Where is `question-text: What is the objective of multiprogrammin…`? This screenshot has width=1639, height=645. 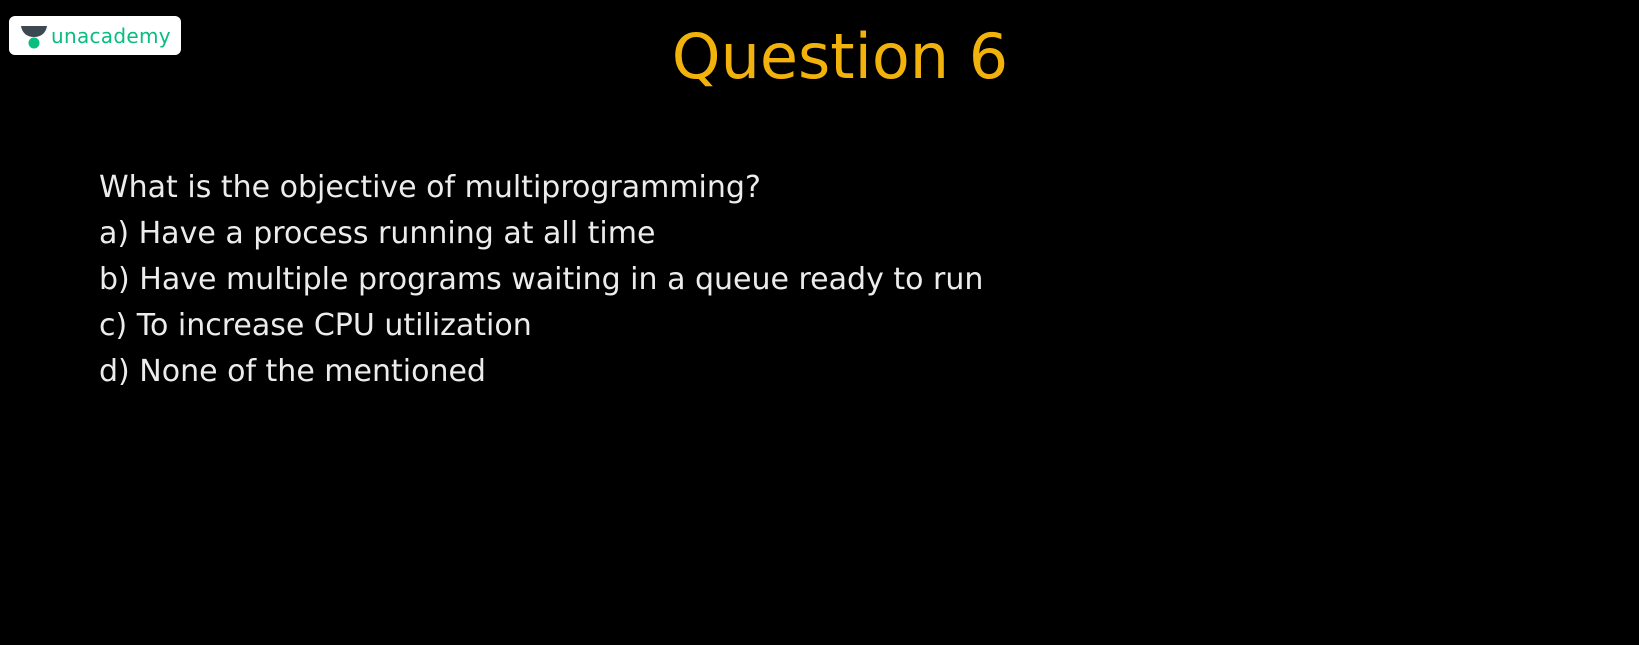
question-text: What is the objective of multiprogrammin… is located at coordinates (430, 187).